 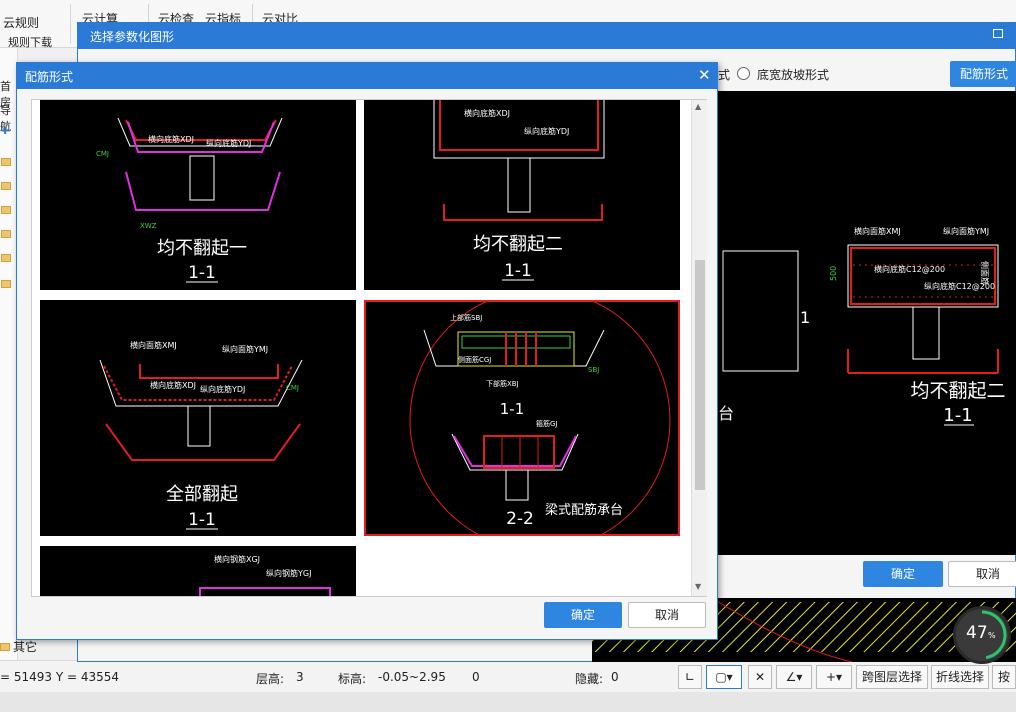 What do you see at coordinates (794, 677) in the screenshot?
I see `angle-icon: ∠▾` at bounding box center [794, 677].